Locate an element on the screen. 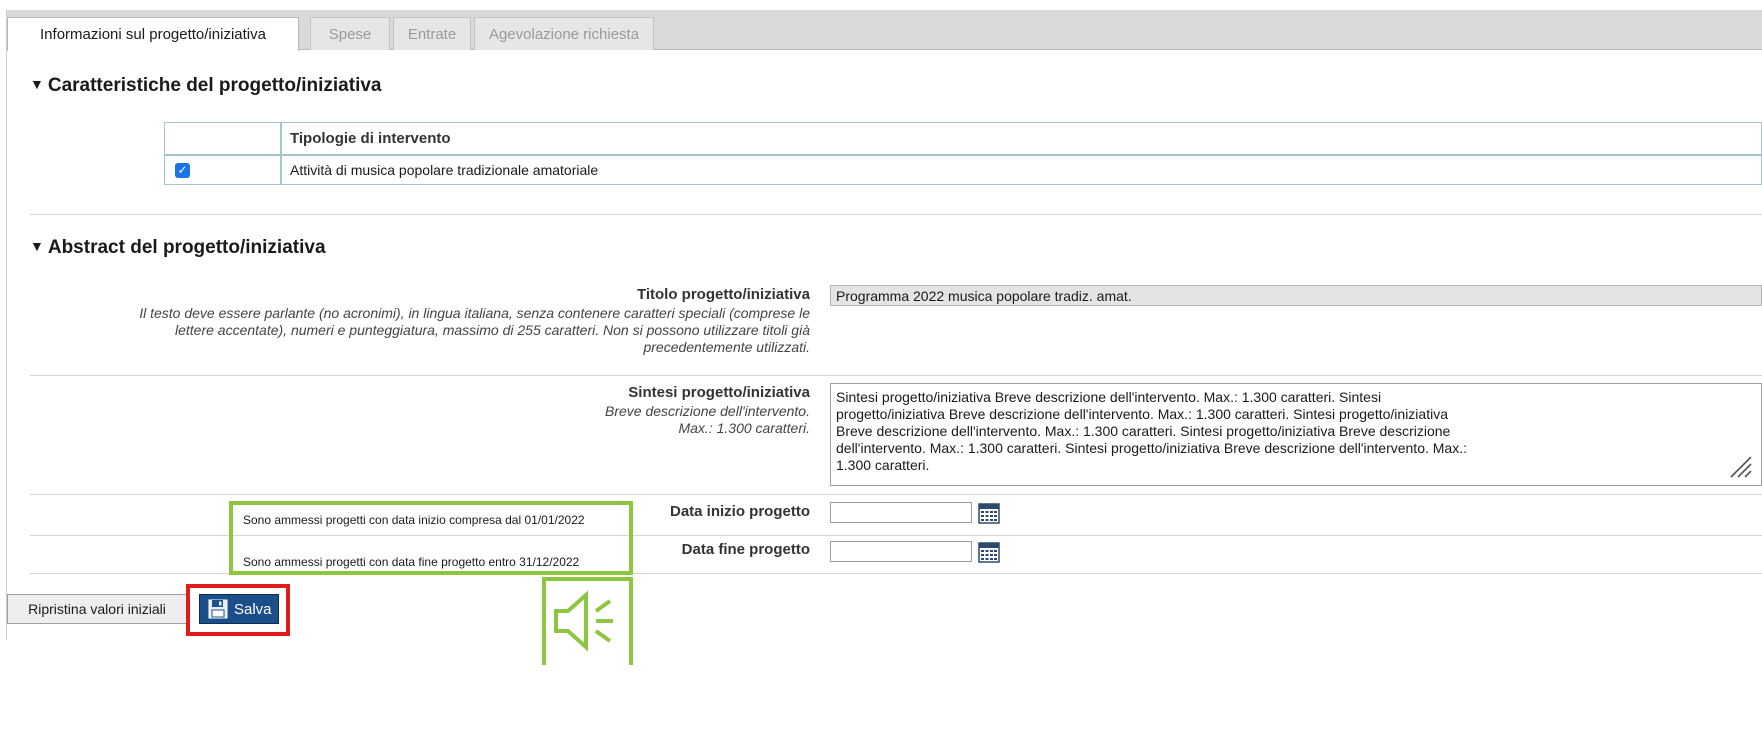  tab-agevolazione: Agevolazione richiesta is located at coordinates (564, 33).